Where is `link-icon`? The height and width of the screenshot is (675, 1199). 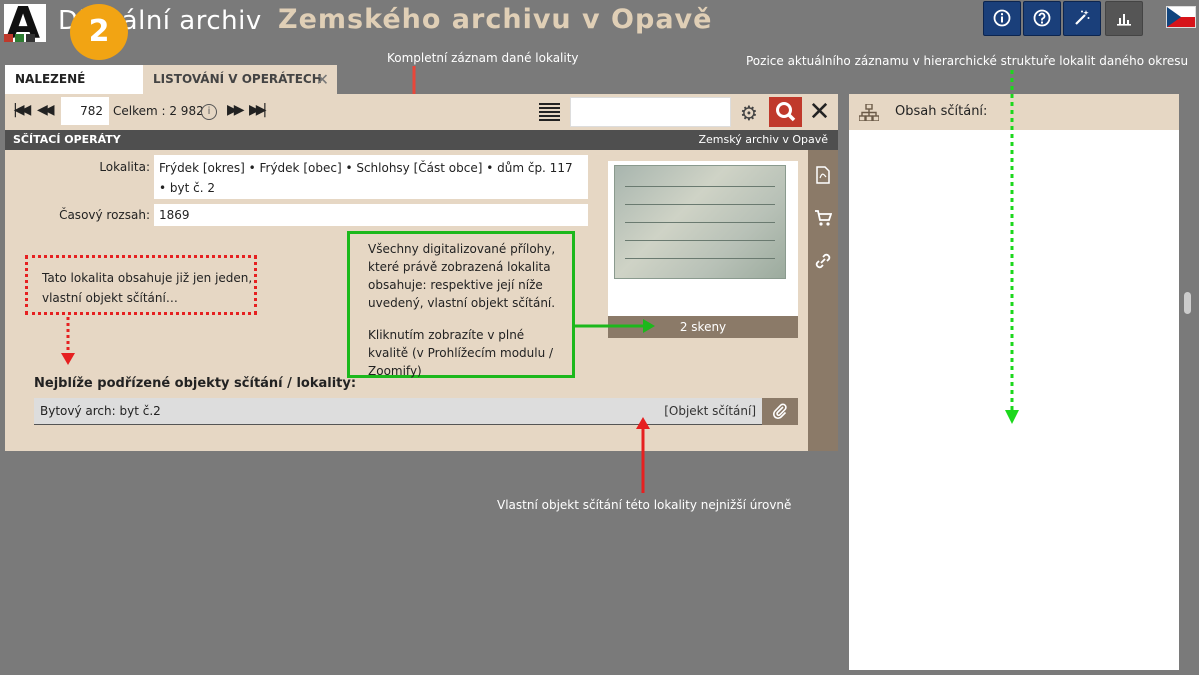
link-icon is located at coordinates (823, 261).